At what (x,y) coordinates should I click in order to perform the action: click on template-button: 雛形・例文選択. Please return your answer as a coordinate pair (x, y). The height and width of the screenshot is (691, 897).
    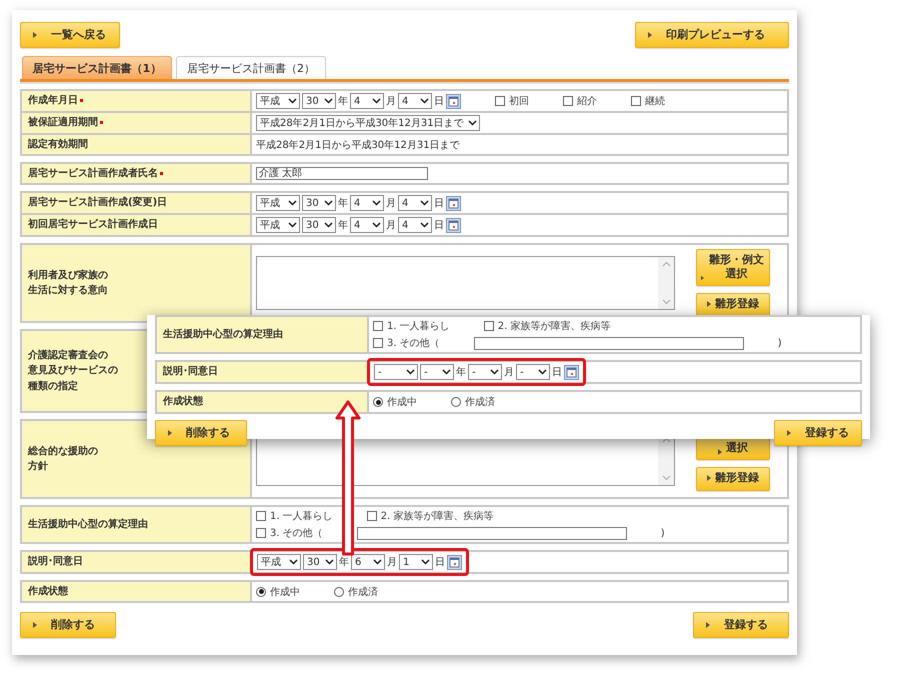
    Looking at the image, I should click on (733, 267).